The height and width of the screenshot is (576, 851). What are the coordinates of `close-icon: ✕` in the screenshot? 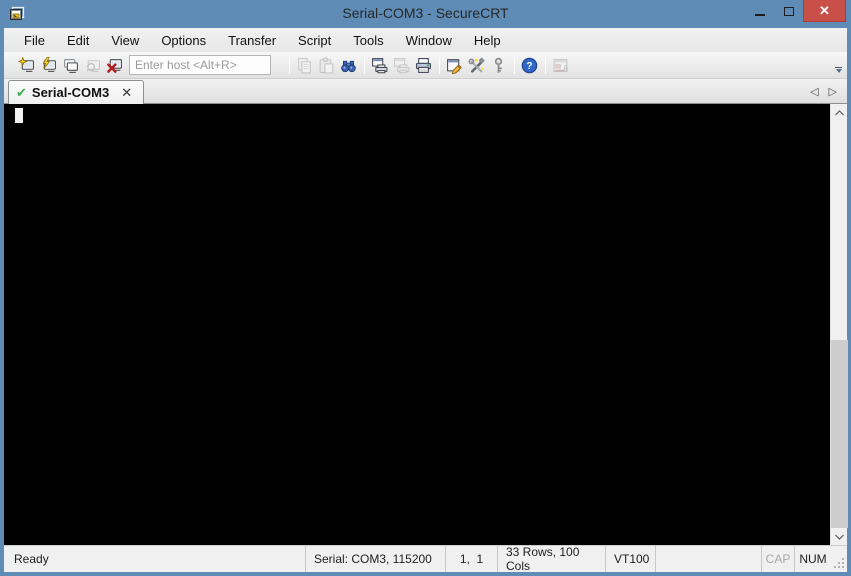 It's located at (824, 10).